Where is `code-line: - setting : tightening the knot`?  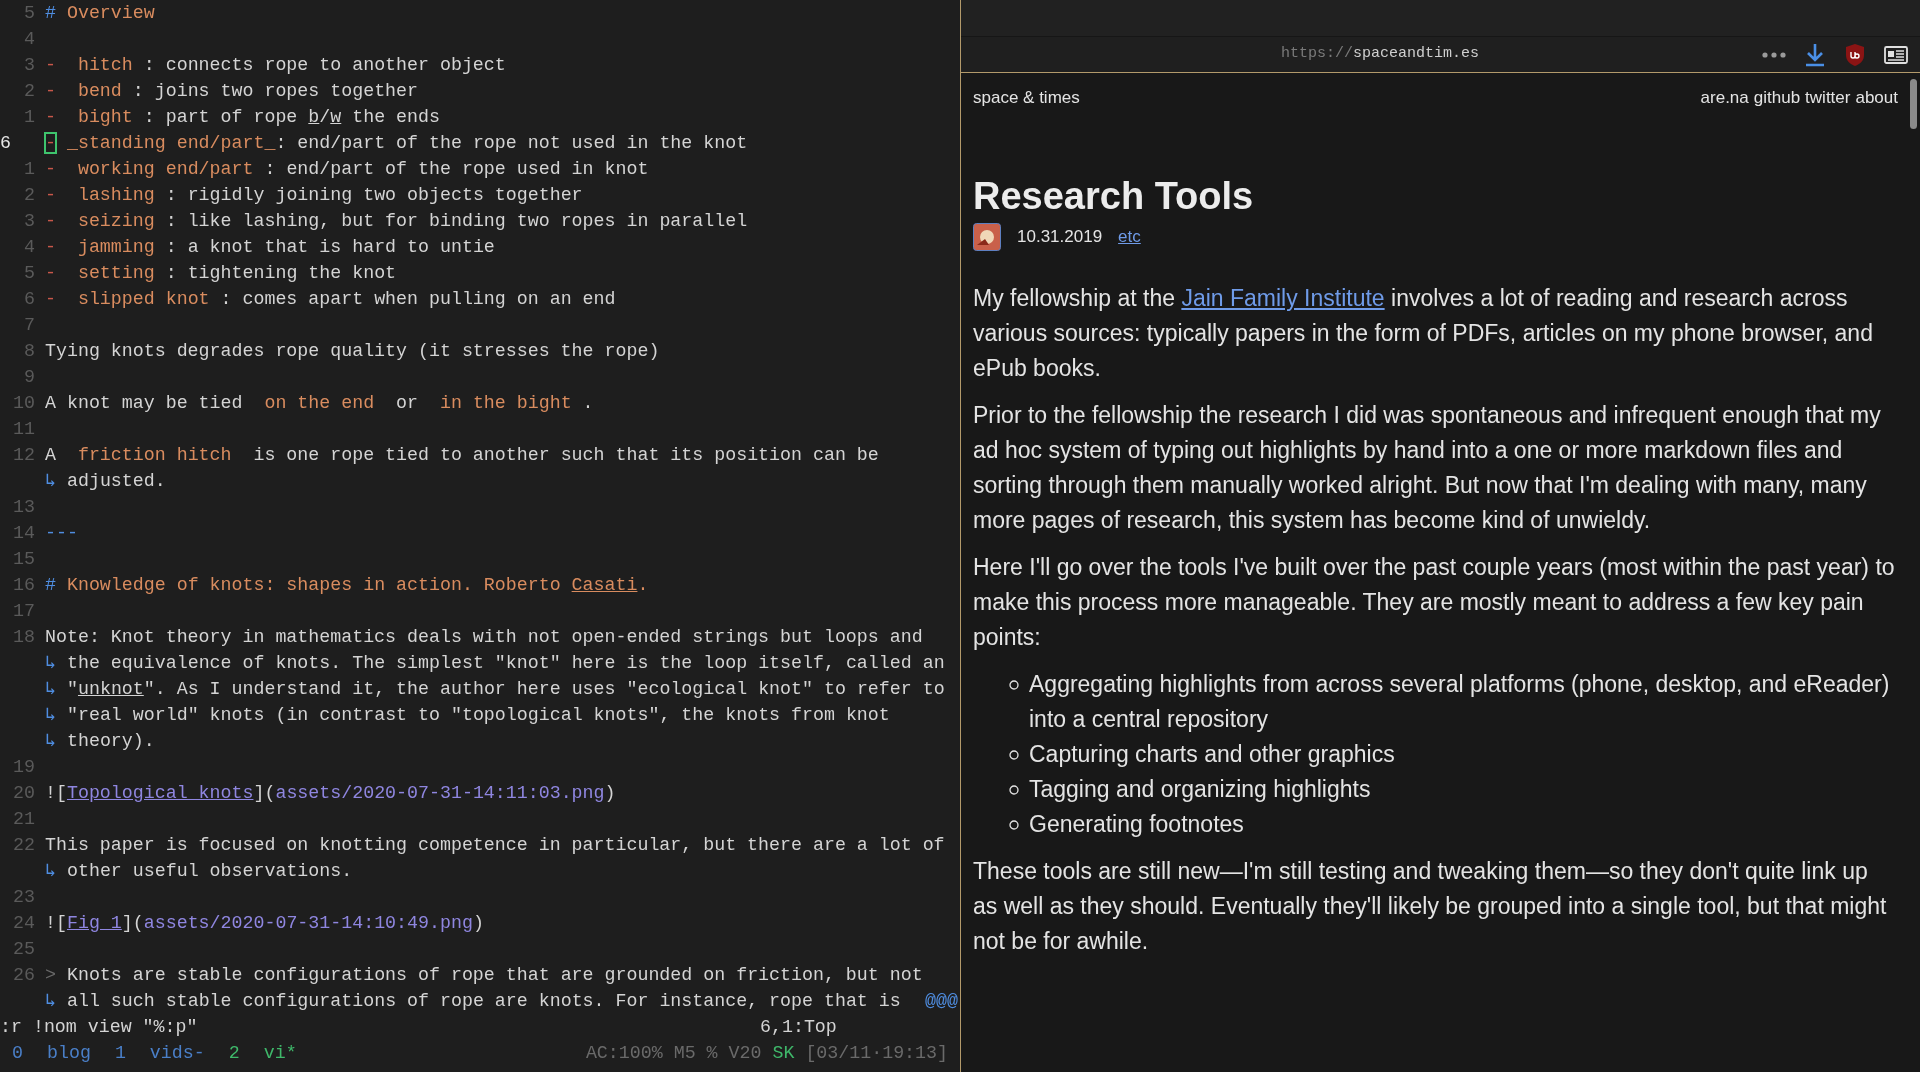 code-line: - setting : tightening the knot is located at coordinates (221, 273).